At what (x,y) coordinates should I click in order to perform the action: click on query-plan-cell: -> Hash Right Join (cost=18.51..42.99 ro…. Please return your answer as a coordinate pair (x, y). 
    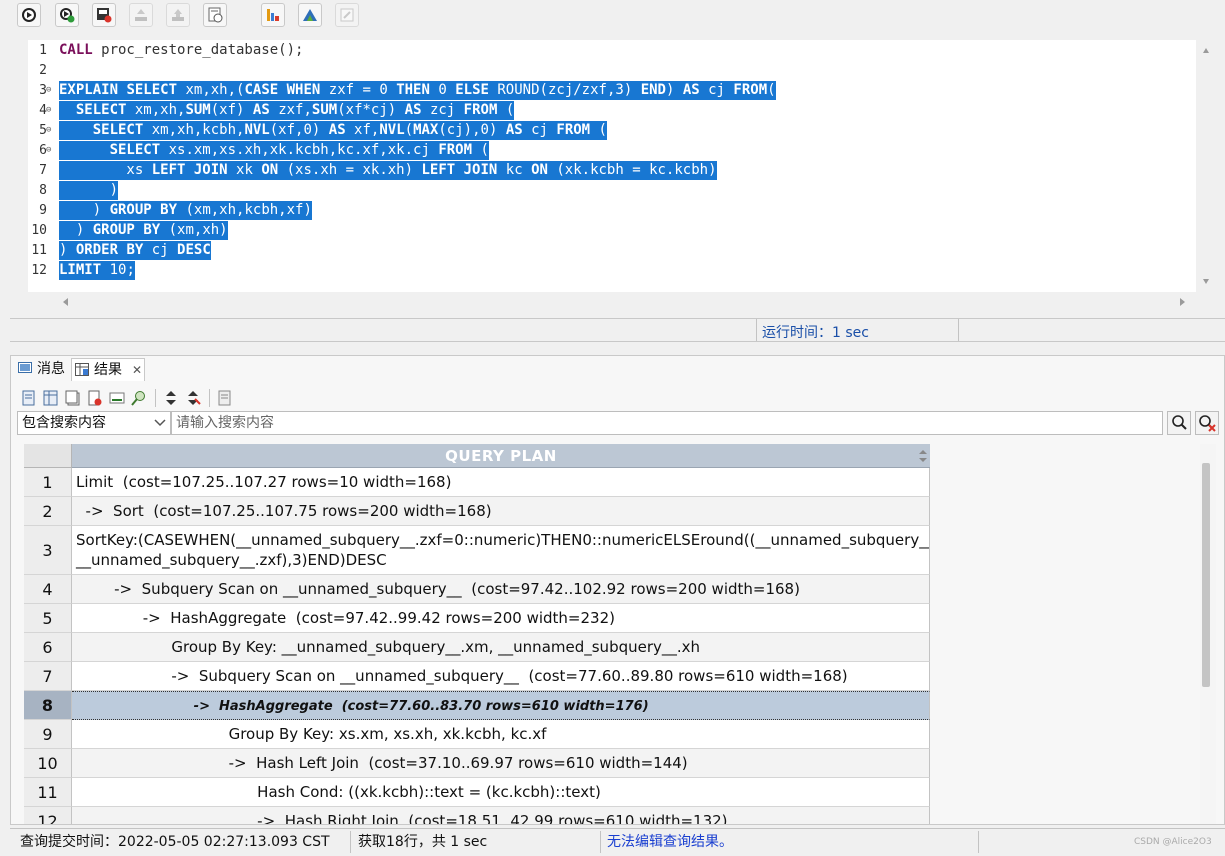
    Looking at the image, I should click on (501, 815).